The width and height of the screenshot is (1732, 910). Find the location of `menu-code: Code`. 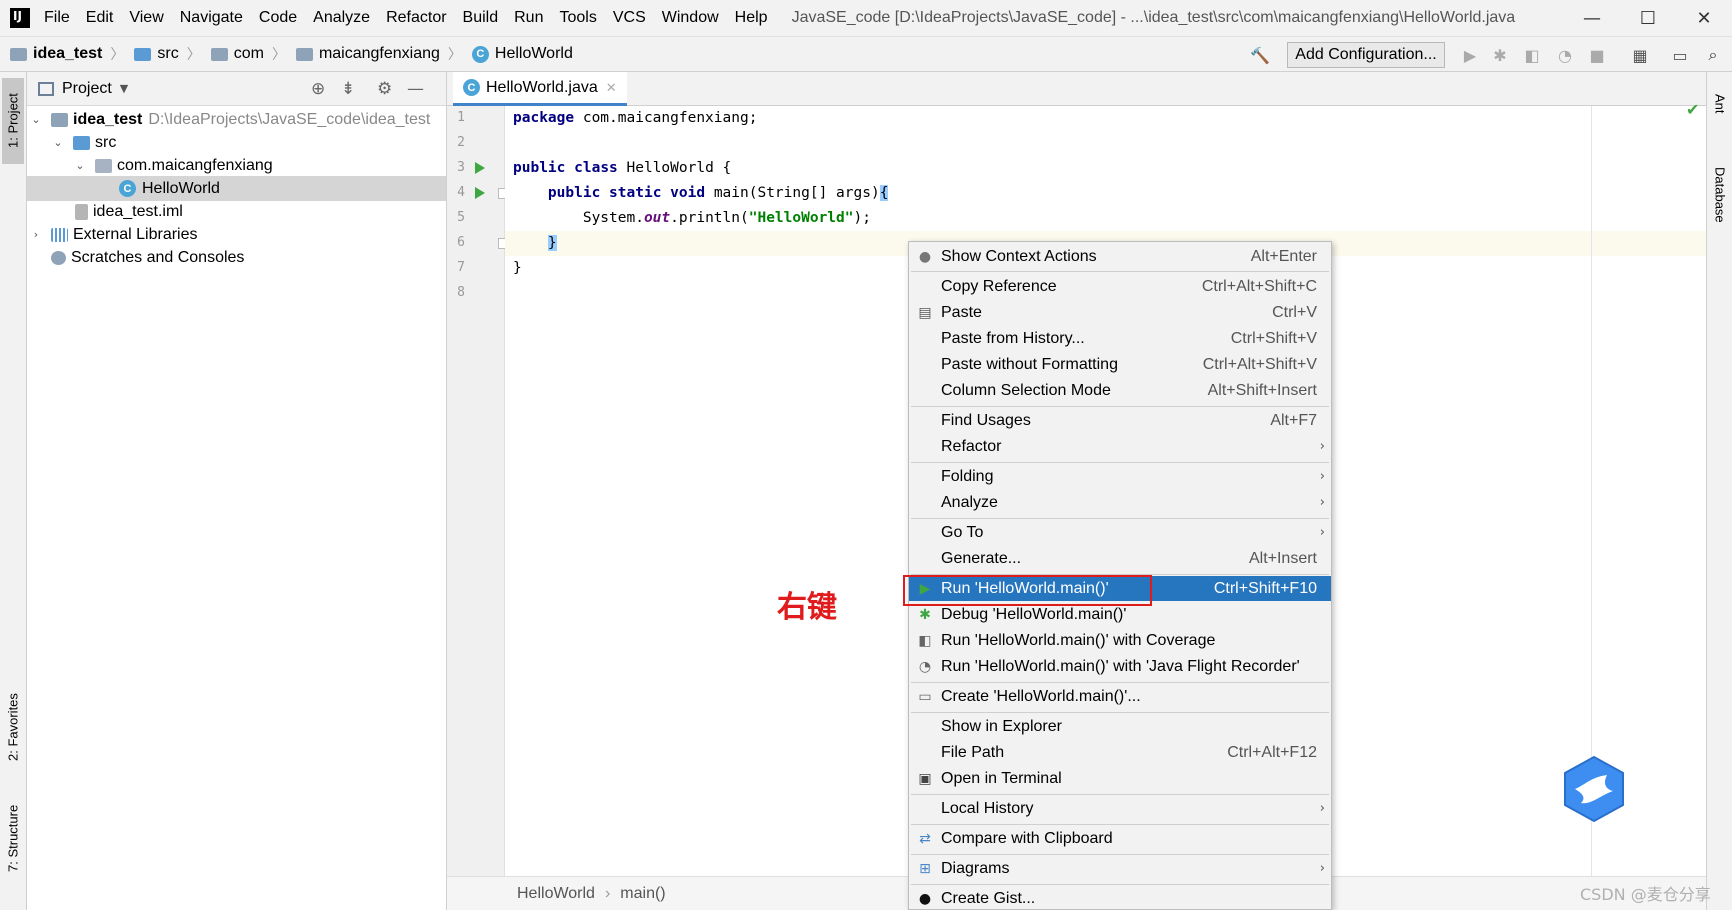

menu-code: Code is located at coordinates (278, 18).